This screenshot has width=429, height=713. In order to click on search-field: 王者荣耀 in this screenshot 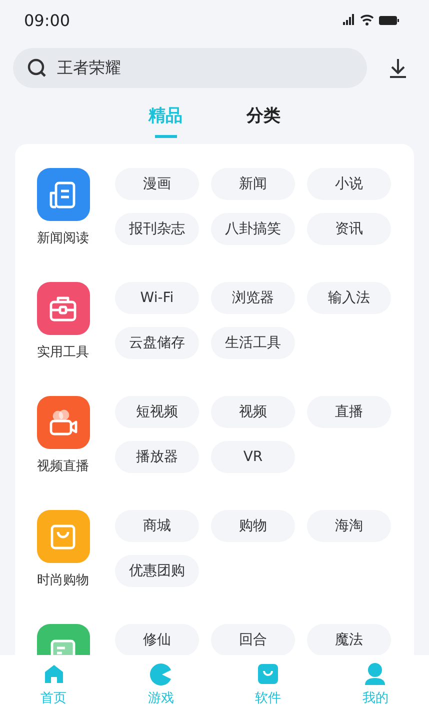, I will do `click(190, 68)`.